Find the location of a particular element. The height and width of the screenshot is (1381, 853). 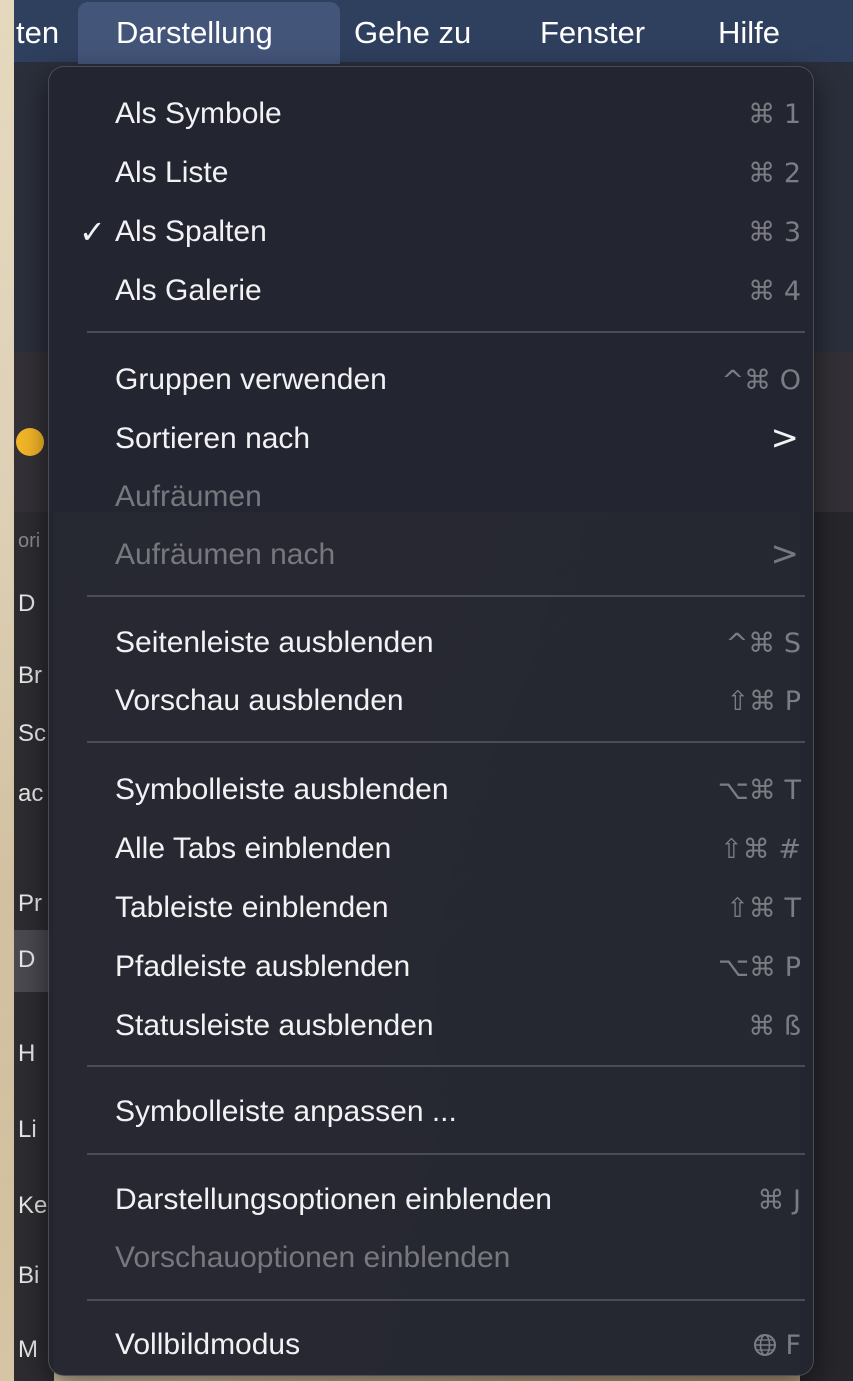

menubar-item-fenster: Fenster is located at coordinates (592, 31).